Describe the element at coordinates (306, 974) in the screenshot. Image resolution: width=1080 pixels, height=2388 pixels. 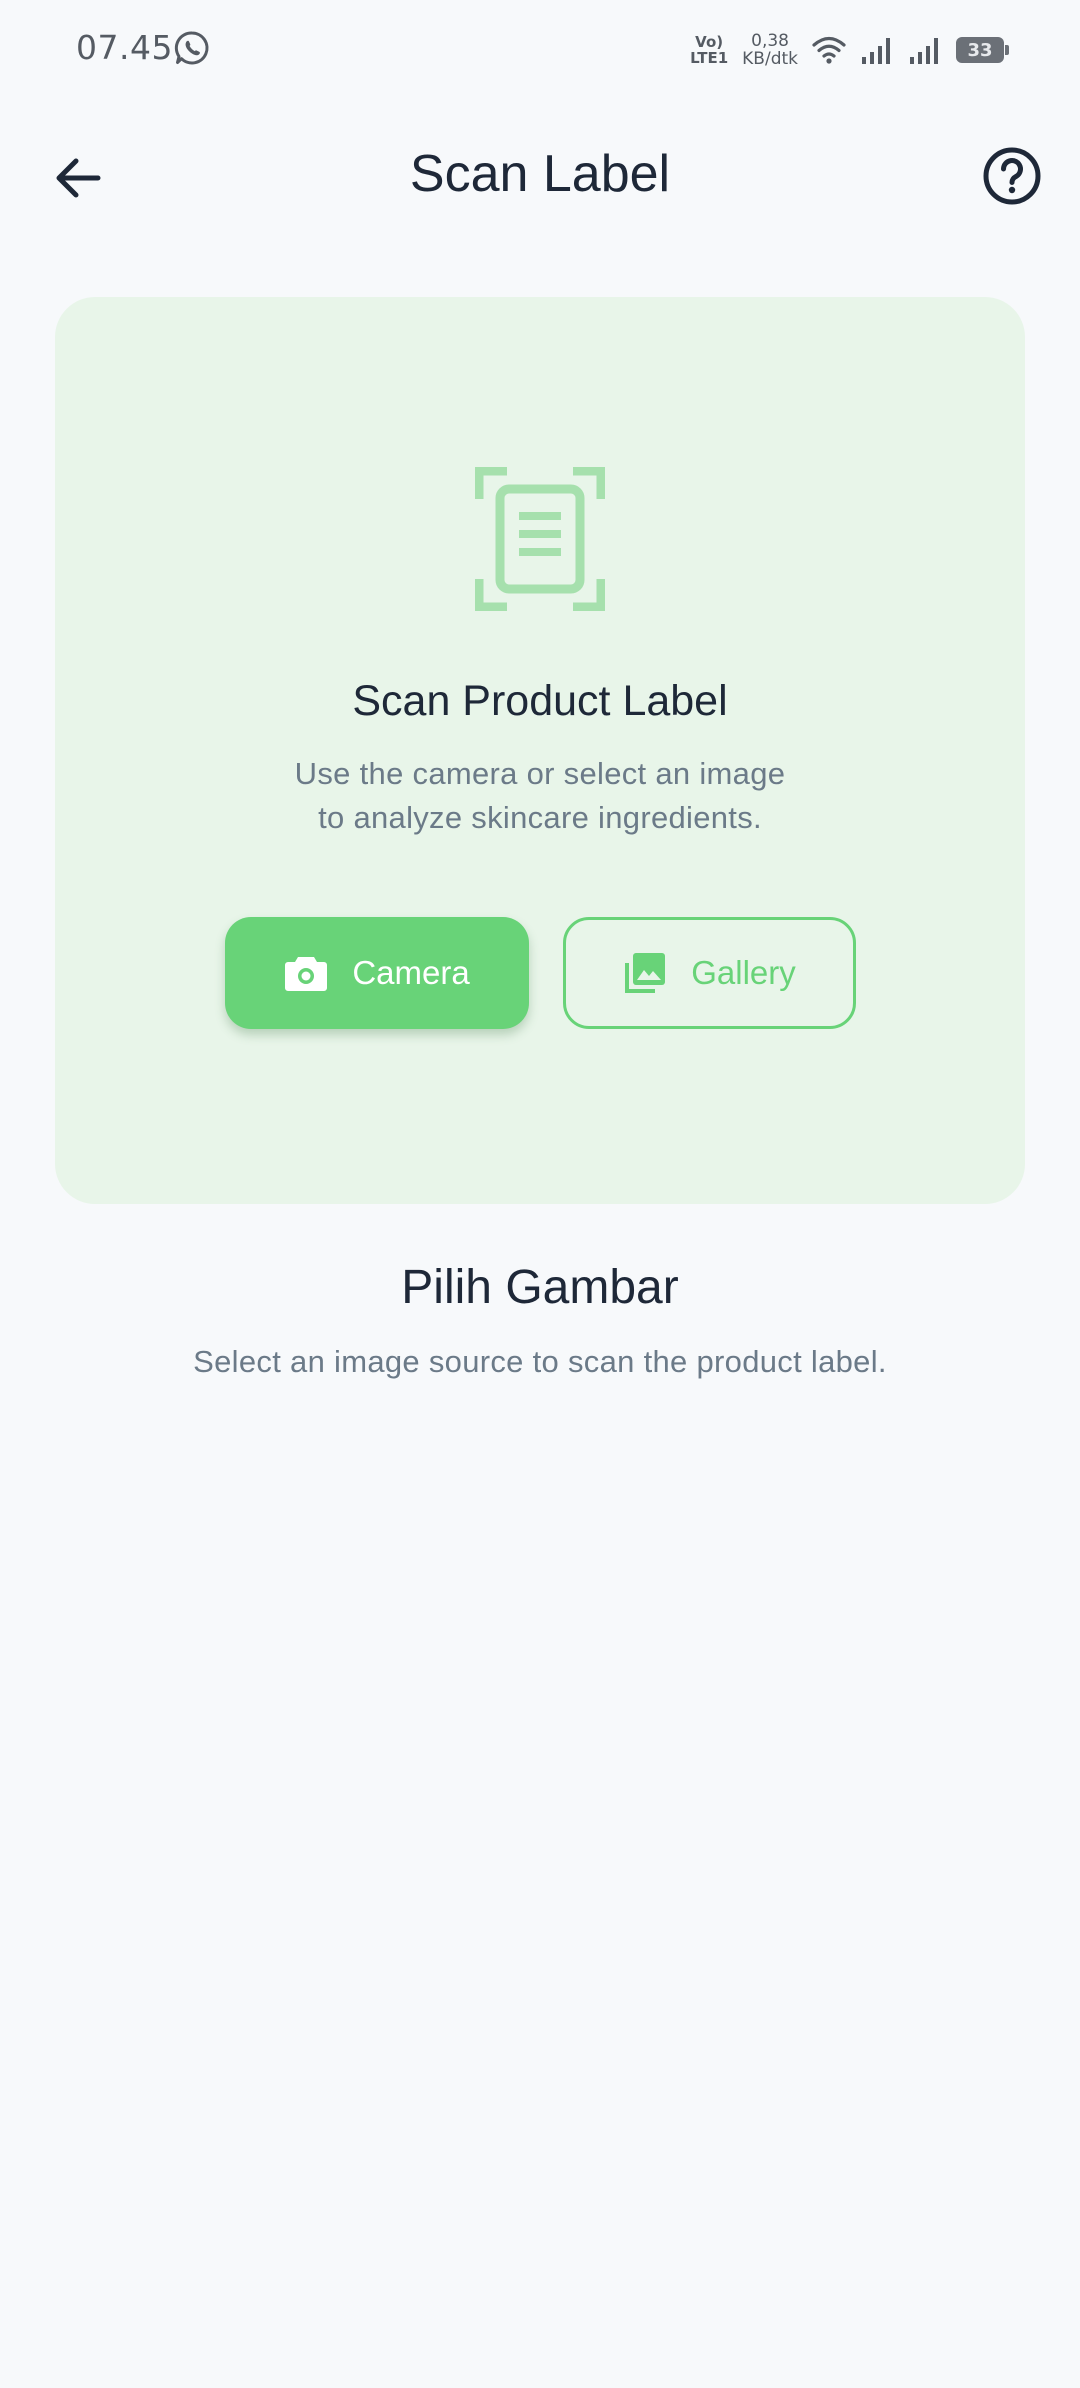
I see `camera-icon` at that location.